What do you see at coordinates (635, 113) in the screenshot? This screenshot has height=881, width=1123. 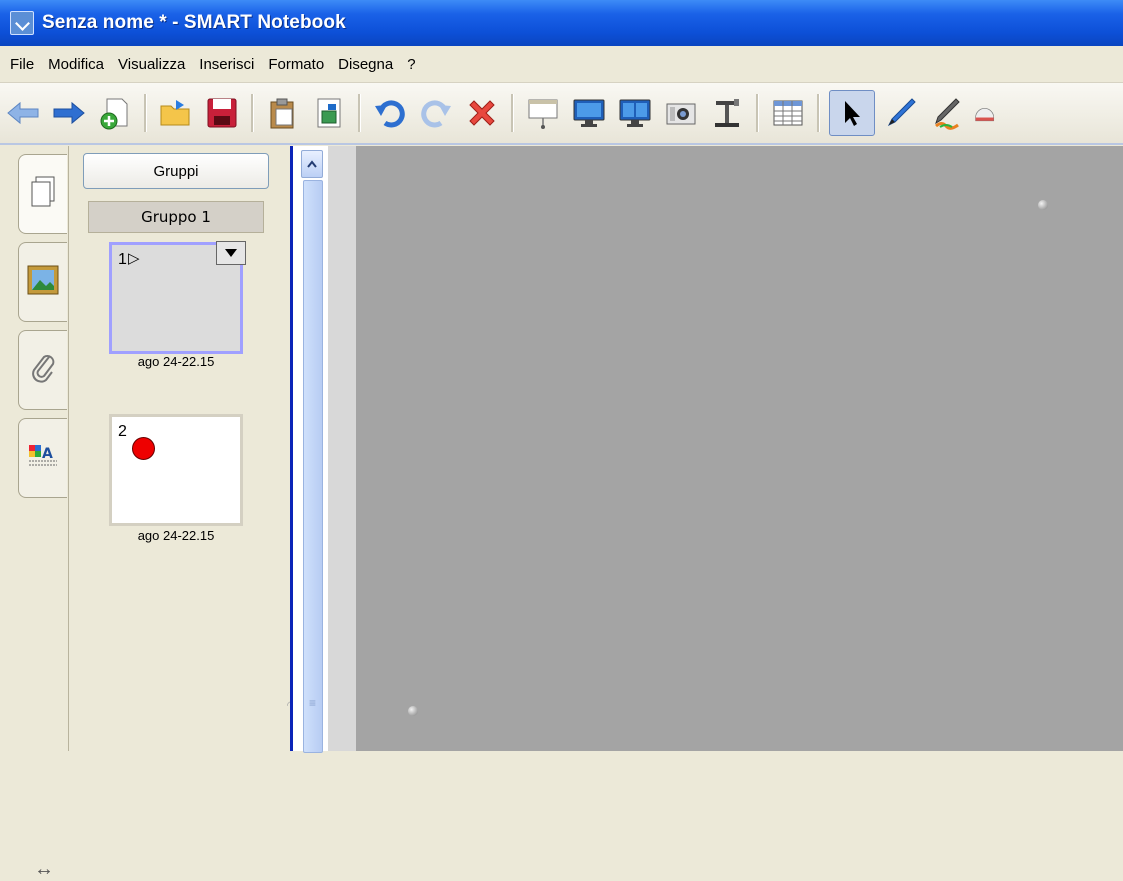 I see `dual-page-icon` at bounding box center [635, 113].